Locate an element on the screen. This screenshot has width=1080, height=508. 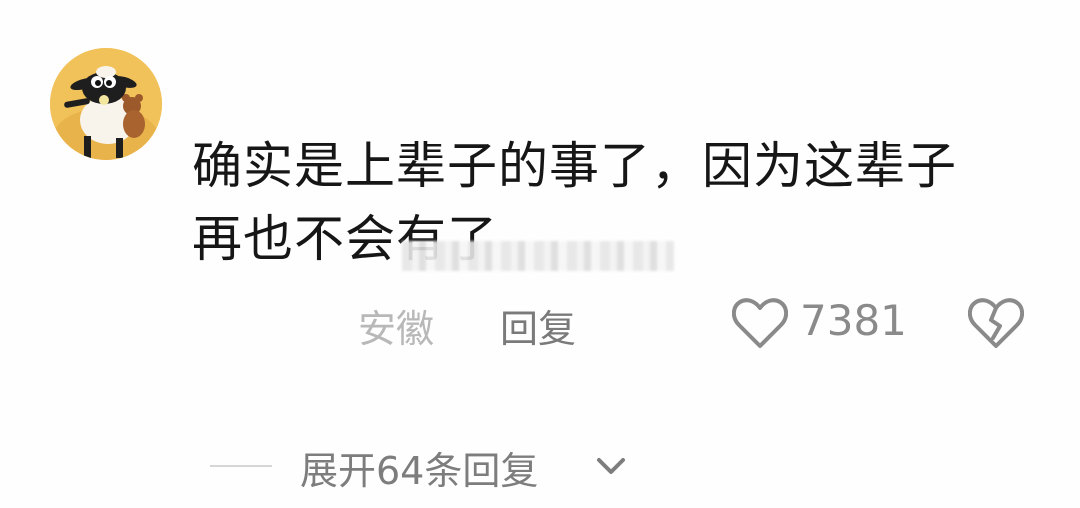
comment-actions: 安徽 回复 7381 is located at coordinates (540, 324).